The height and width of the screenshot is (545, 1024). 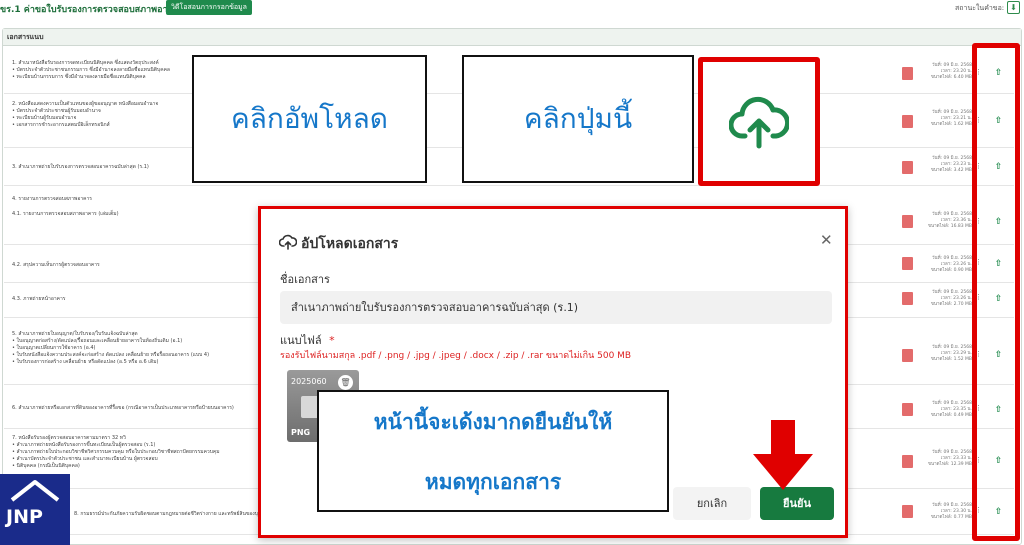 I want to click on row-line: • บัตรประจำตัวประชาชนผู้รับมอบอำนาจ, so click(x=56, y=111).